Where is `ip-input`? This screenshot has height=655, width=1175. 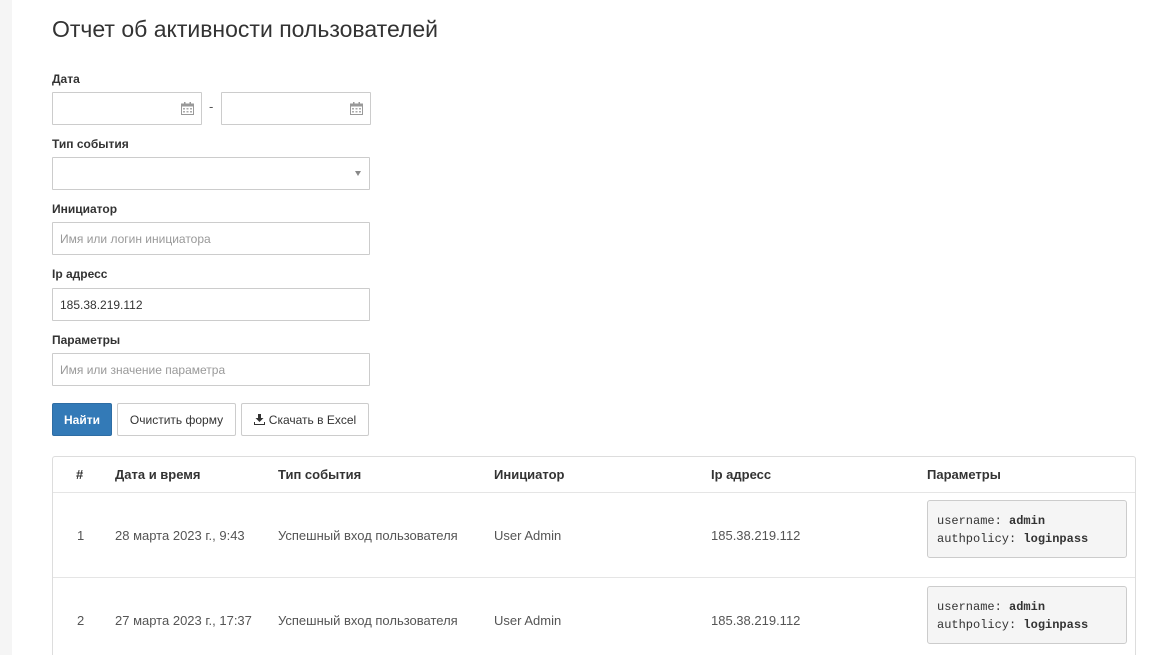 ip-input is located at coordinates (211, 304).